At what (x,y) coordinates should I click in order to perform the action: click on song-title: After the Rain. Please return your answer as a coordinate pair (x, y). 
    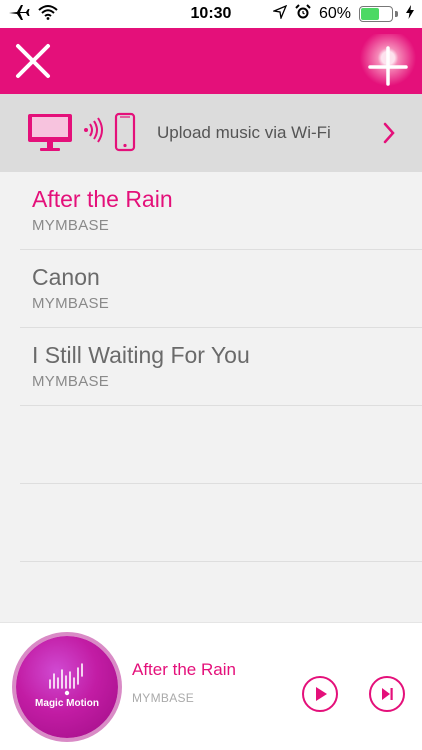
    Looking at the image, I should click on (102, 199).